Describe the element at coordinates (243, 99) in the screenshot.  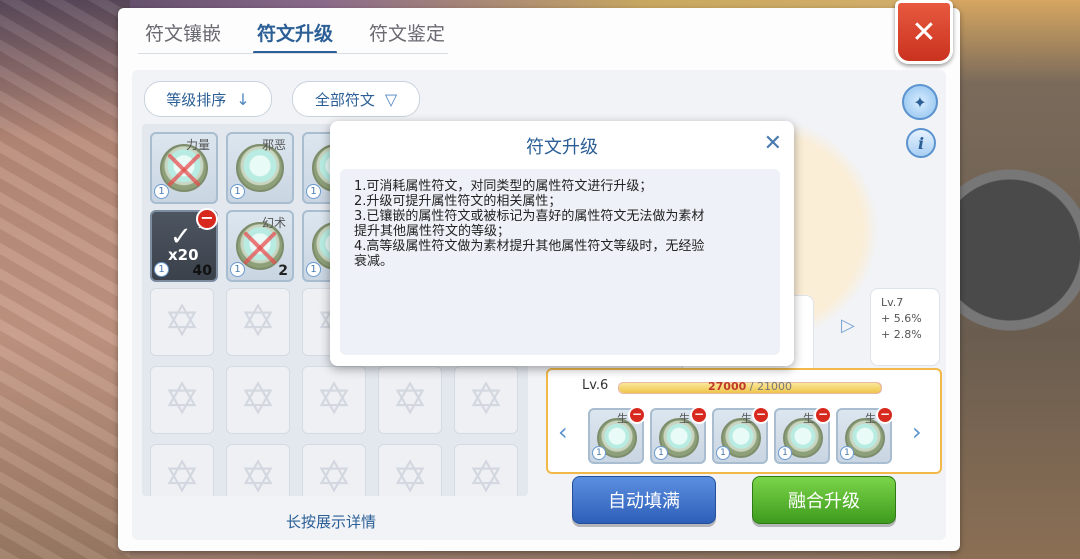
I see `arrow-down-icon: ↓` at that location.